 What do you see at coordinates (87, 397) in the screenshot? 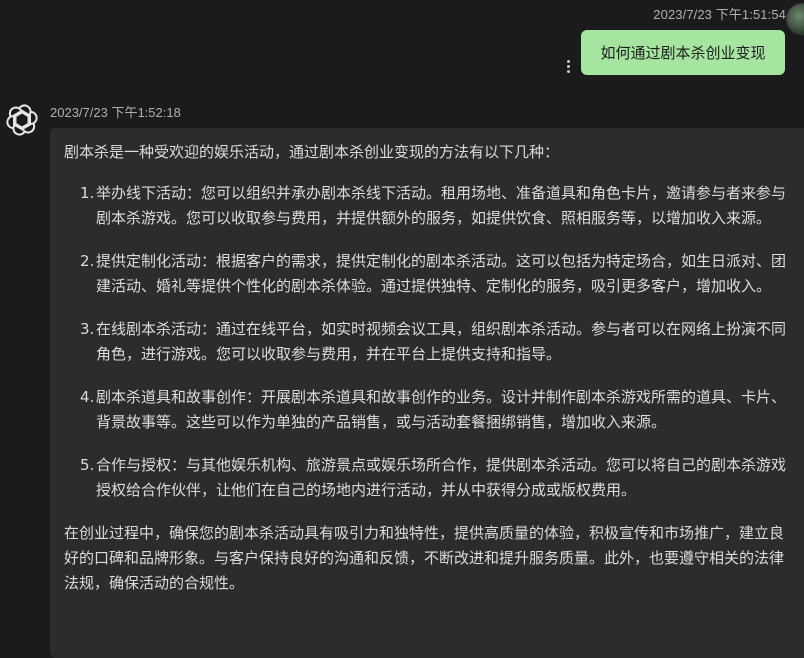
I see `list-item-number: 4.` at bounding box center [87, 397].